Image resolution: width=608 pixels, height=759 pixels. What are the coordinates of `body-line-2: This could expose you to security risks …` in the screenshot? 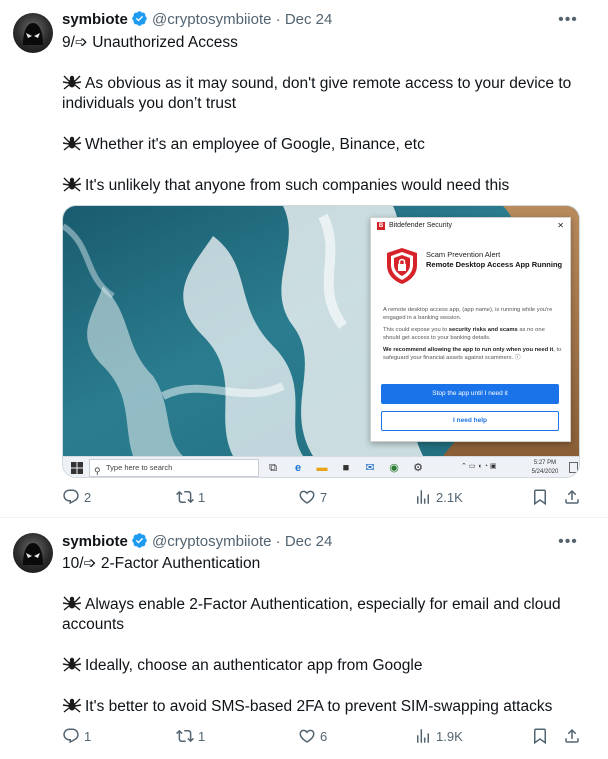 It's located at (464, 334).